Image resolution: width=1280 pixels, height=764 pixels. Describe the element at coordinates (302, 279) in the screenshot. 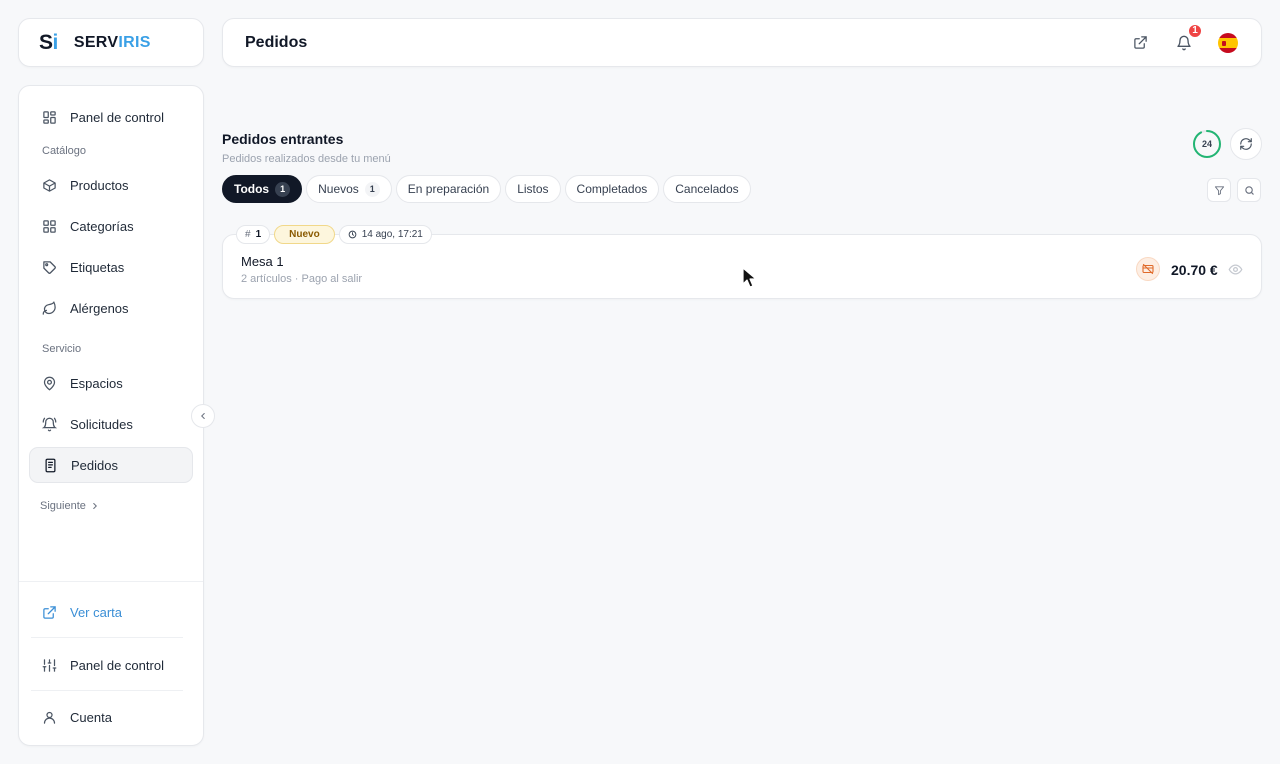

I see `order-meta: 2 artículos · Pago al salir` at that location.